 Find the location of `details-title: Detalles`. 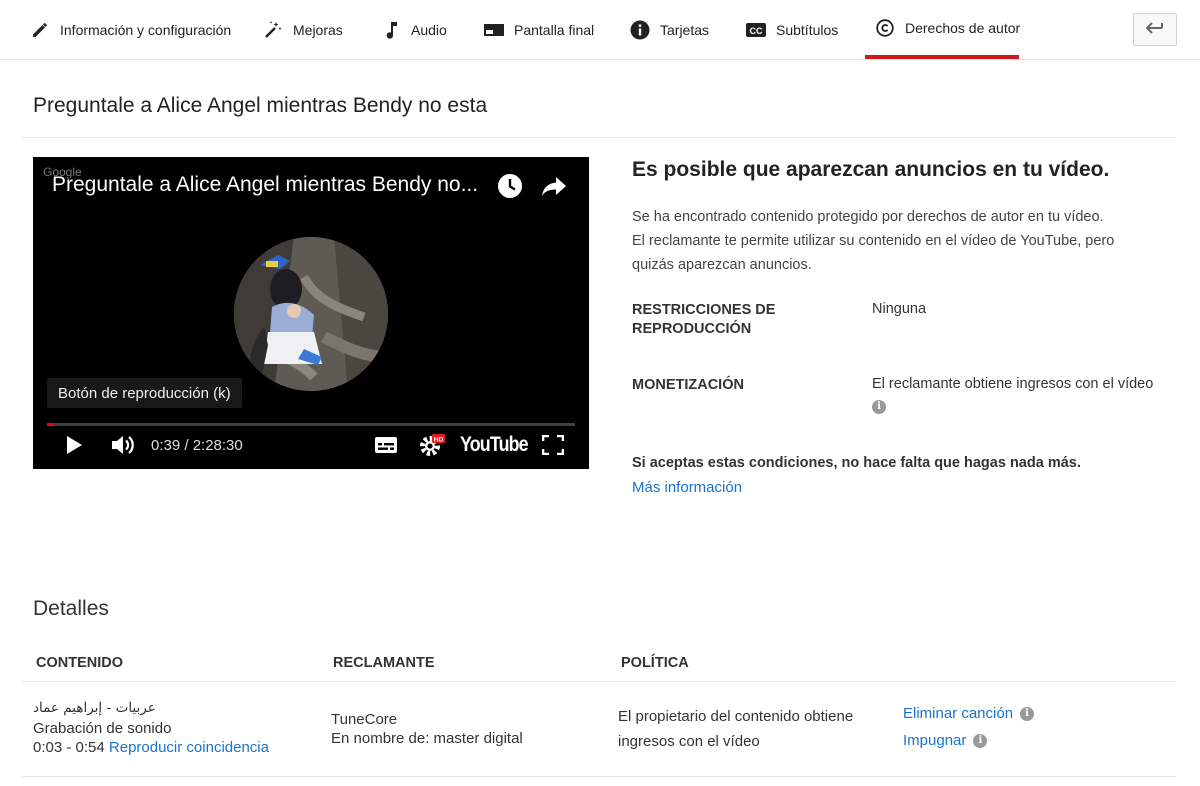

details-title: Detalles is located at coordinates (71, 608).